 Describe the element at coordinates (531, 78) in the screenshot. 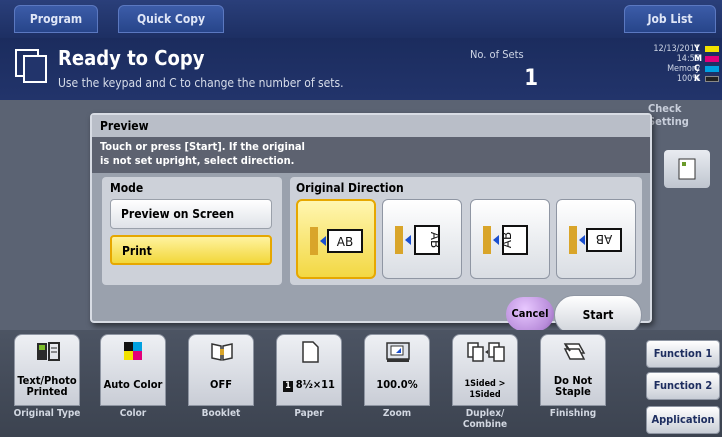

I see `sets-value: 1` at that location.